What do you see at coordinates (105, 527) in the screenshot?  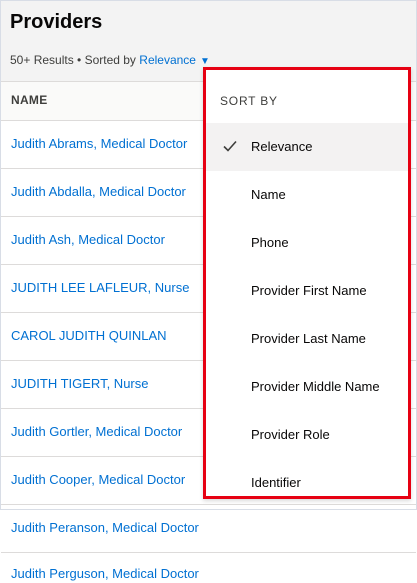 I see `provider-link: Judith Peranson, Medical Doctor` at bounding box center [105, 527].